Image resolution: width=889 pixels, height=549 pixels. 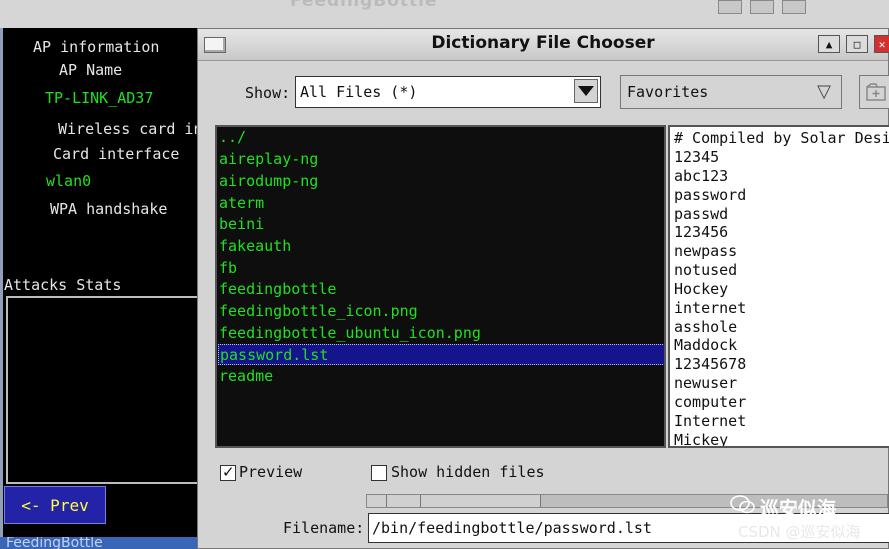 I want to click on show-filter-dropdown-button, so click(x=586, y=91).